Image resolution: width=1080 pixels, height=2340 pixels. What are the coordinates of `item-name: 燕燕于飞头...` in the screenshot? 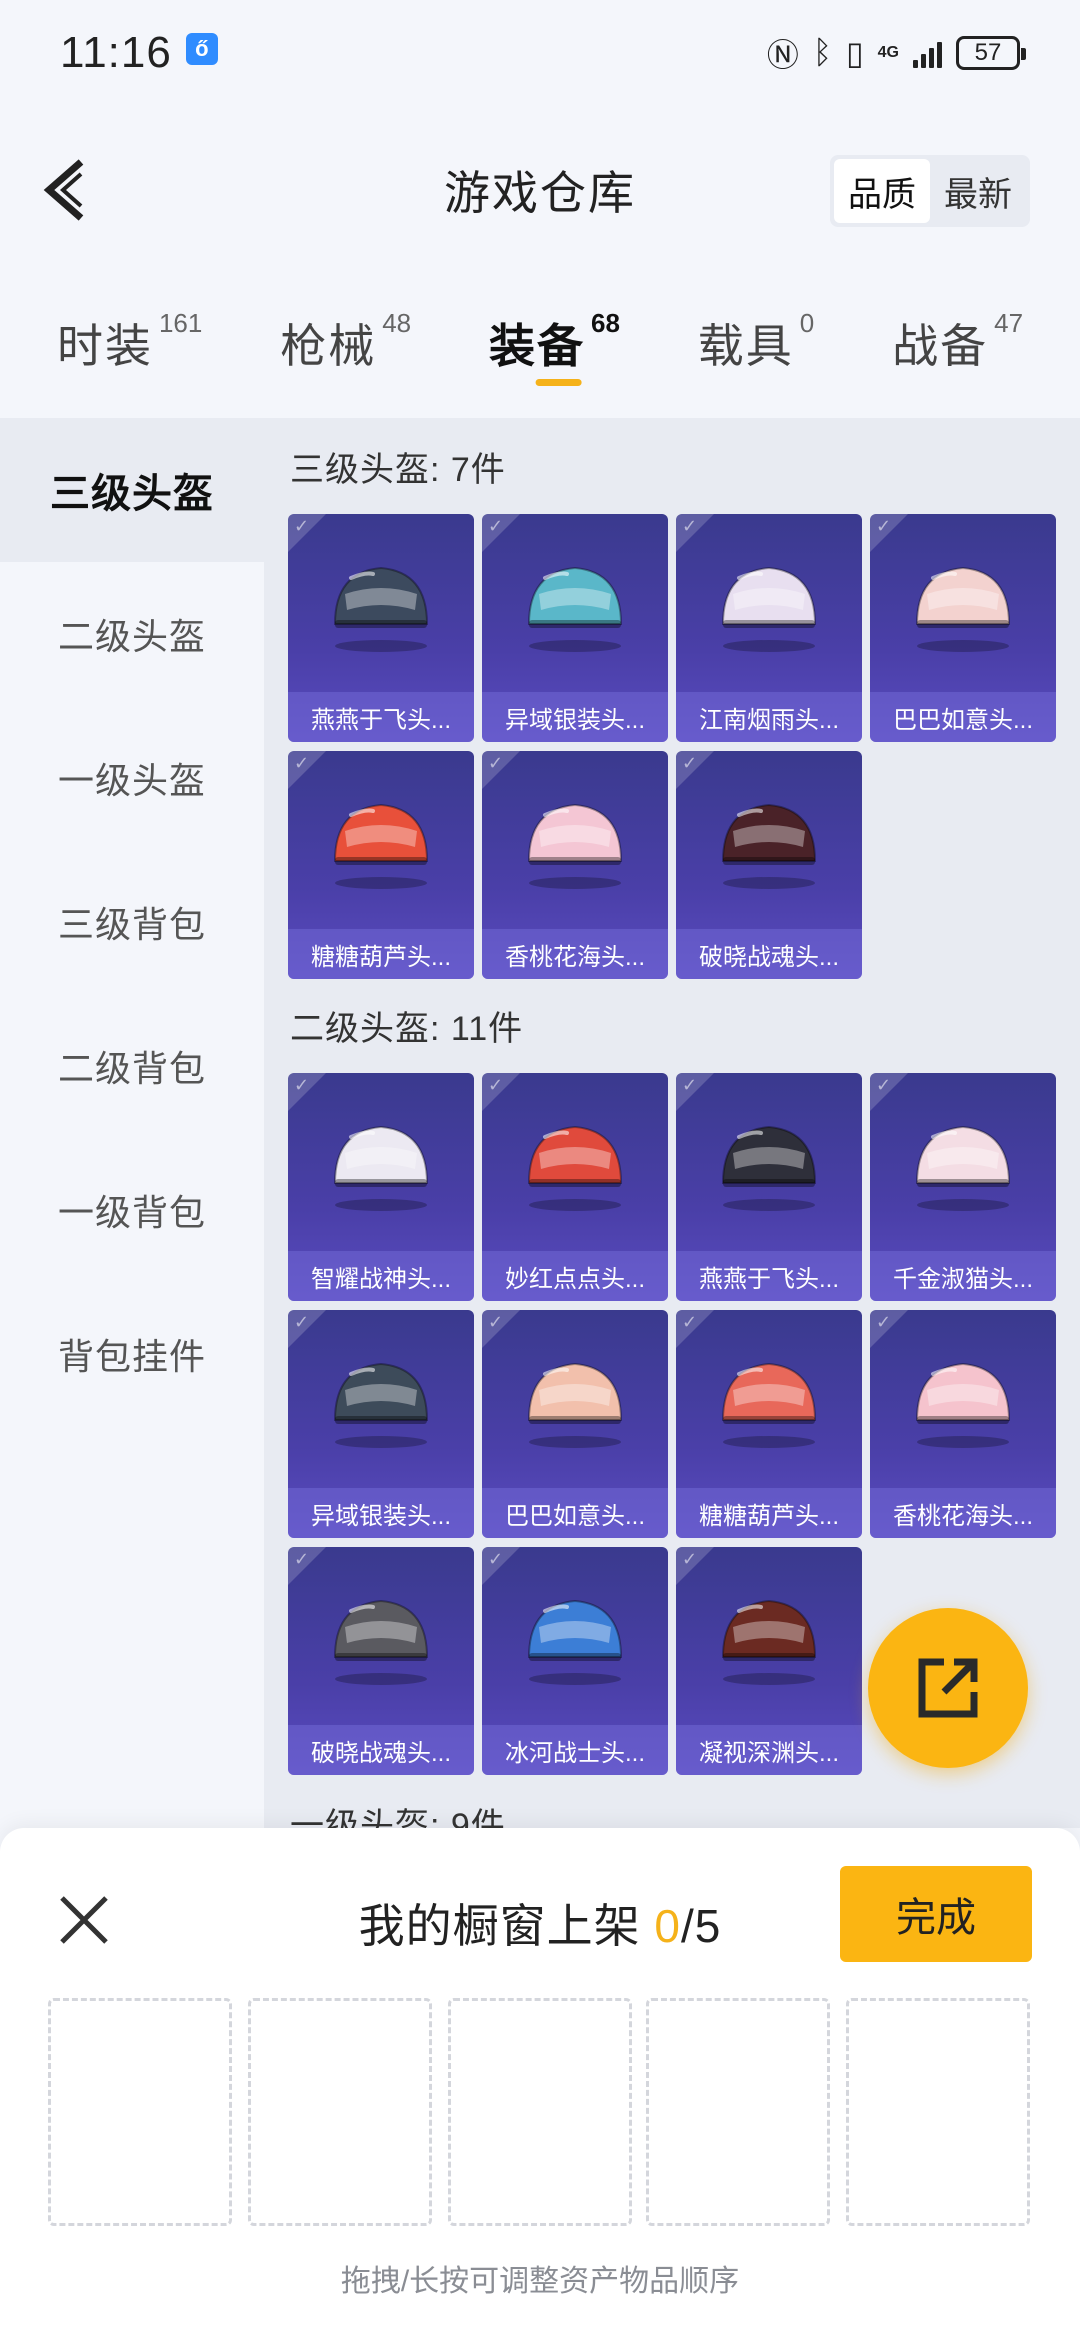 It's located at (769, 1276).